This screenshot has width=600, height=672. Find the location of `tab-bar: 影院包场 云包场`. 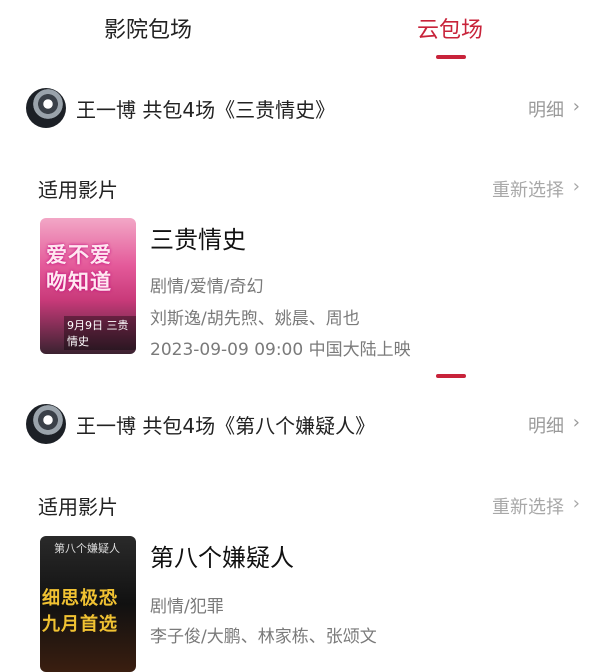

tab-bar: 影院包场 云包场 is located at coordinates (300, 35).